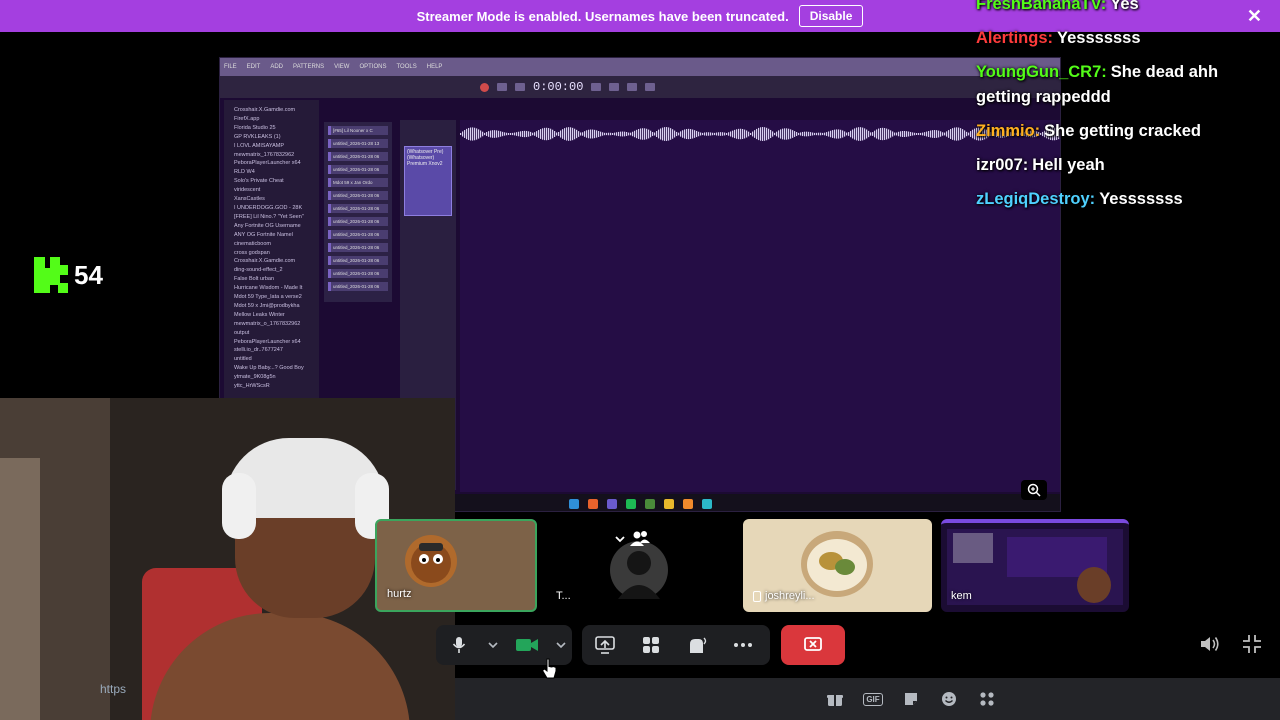 The width and height of the screenshot is (1280, 720). What do you see at coordinates (113, 689) in the screenshot?
I see `cam-link-text: https` at bounding box center [113, 689].